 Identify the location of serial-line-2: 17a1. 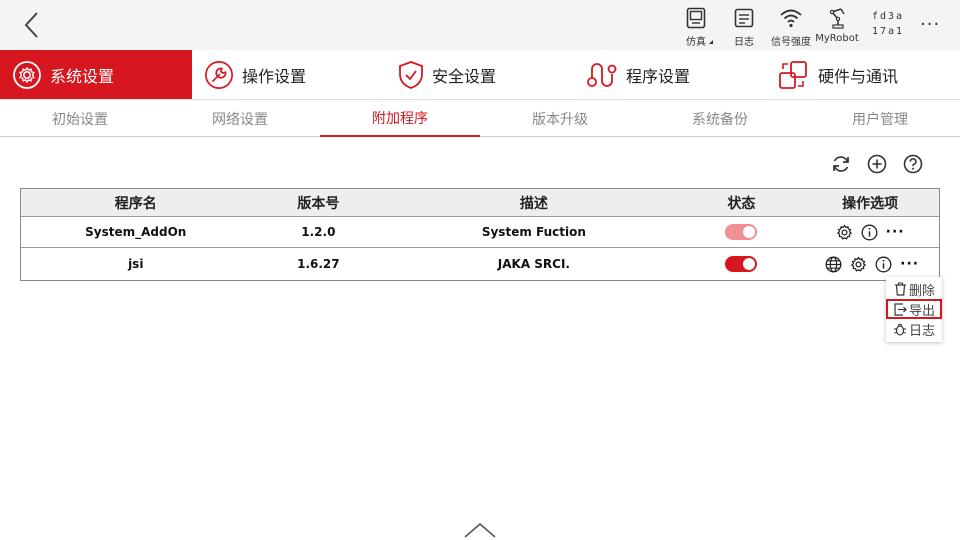
(888, 31).